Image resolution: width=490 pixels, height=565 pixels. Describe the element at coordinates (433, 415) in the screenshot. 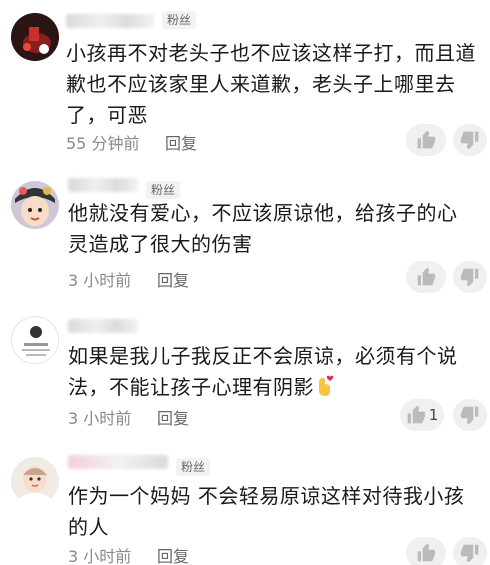

I see `like-count: 1` at that location.